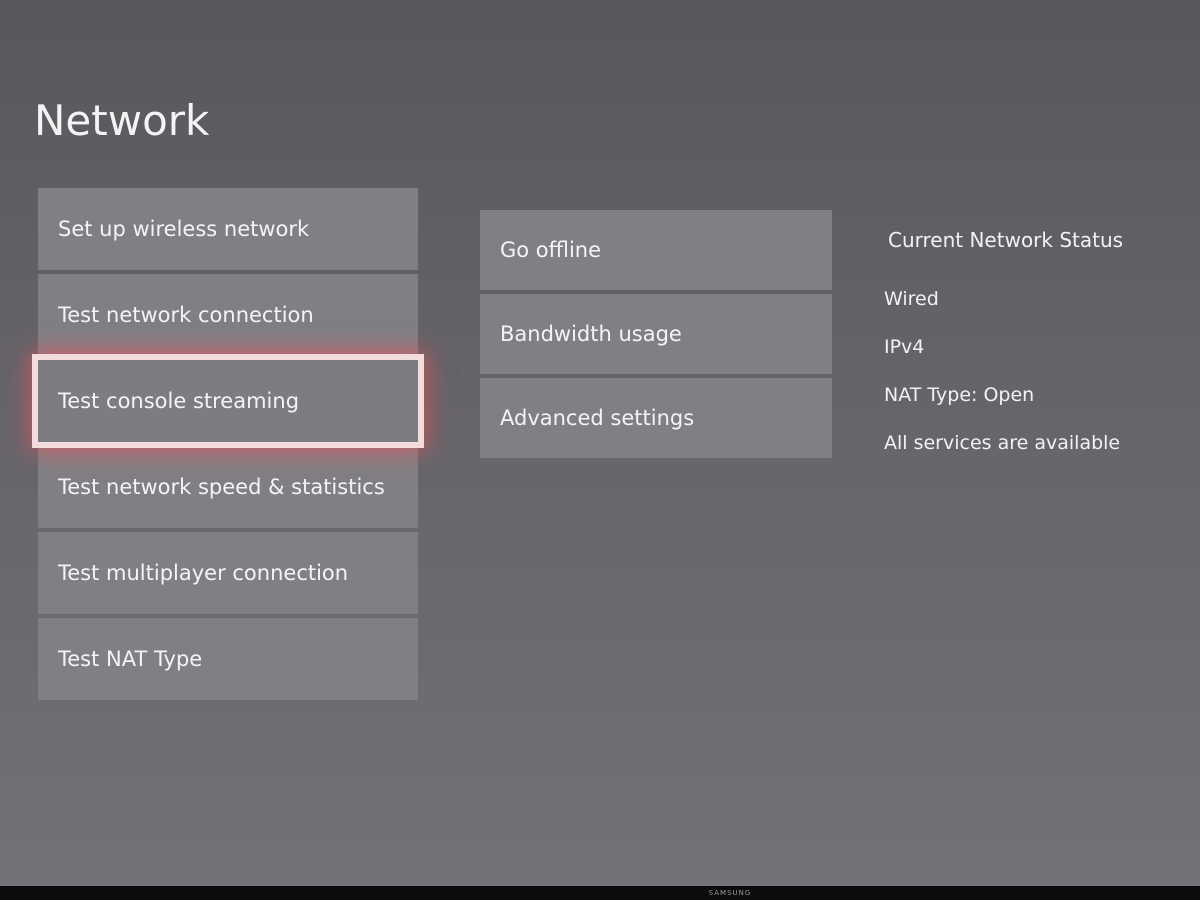  I want to click on setup-wireless-network-tile: Set up wireless network, so click(228, 229).